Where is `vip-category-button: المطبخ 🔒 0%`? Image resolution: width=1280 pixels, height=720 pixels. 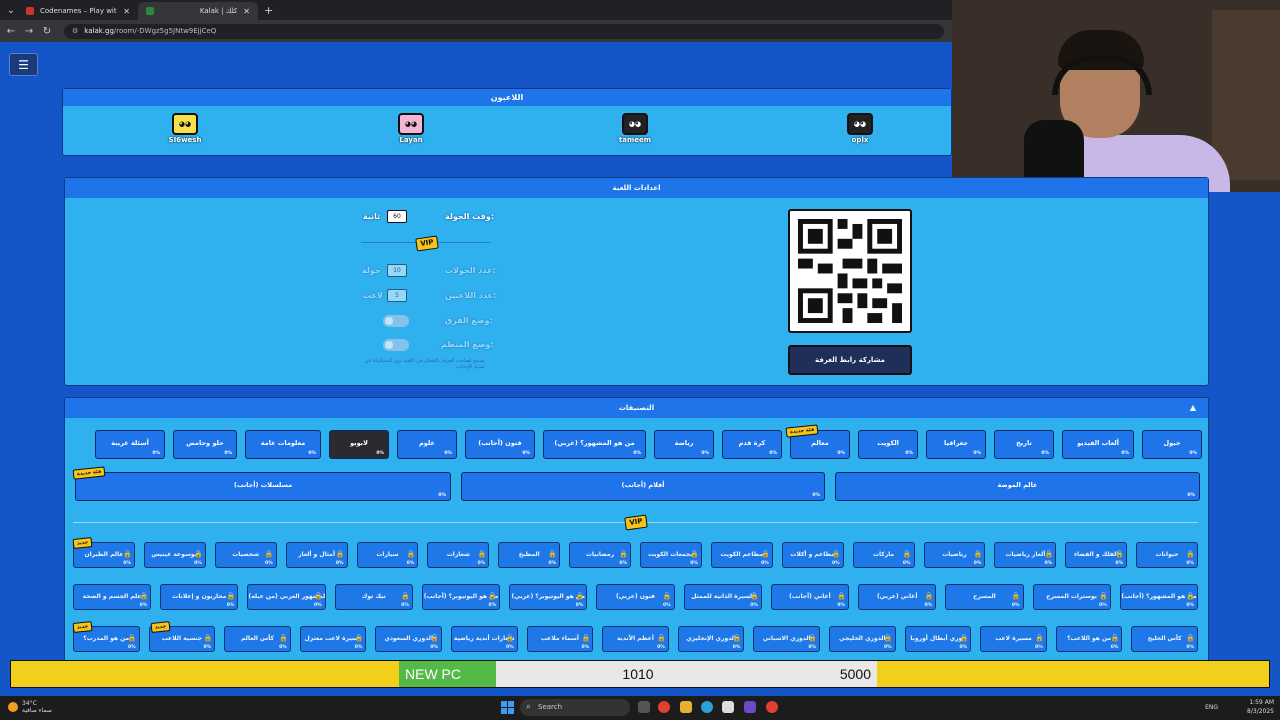
vip-category-button: المطبخ 🔒 0% is located at coordinates (529, 555).